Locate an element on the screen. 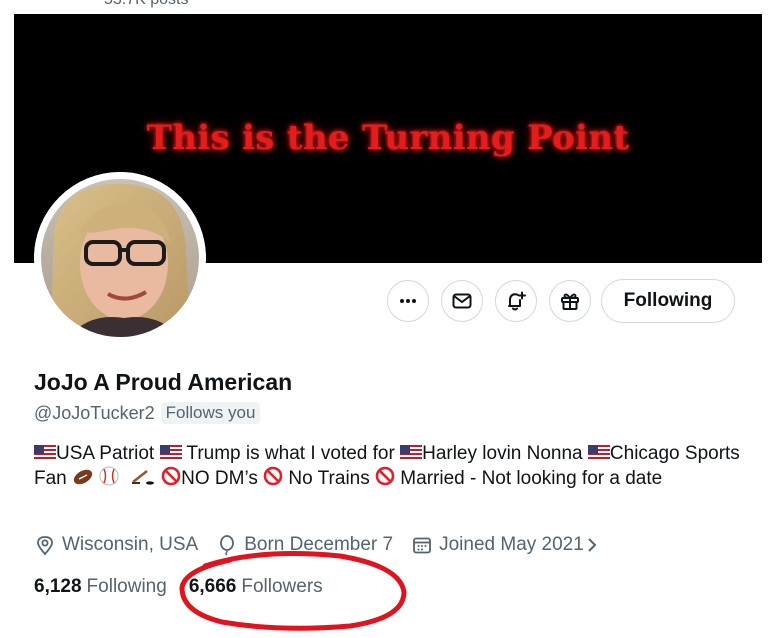 The image size is (784, 638). baseball-icon is located at coordinates (109, 476).